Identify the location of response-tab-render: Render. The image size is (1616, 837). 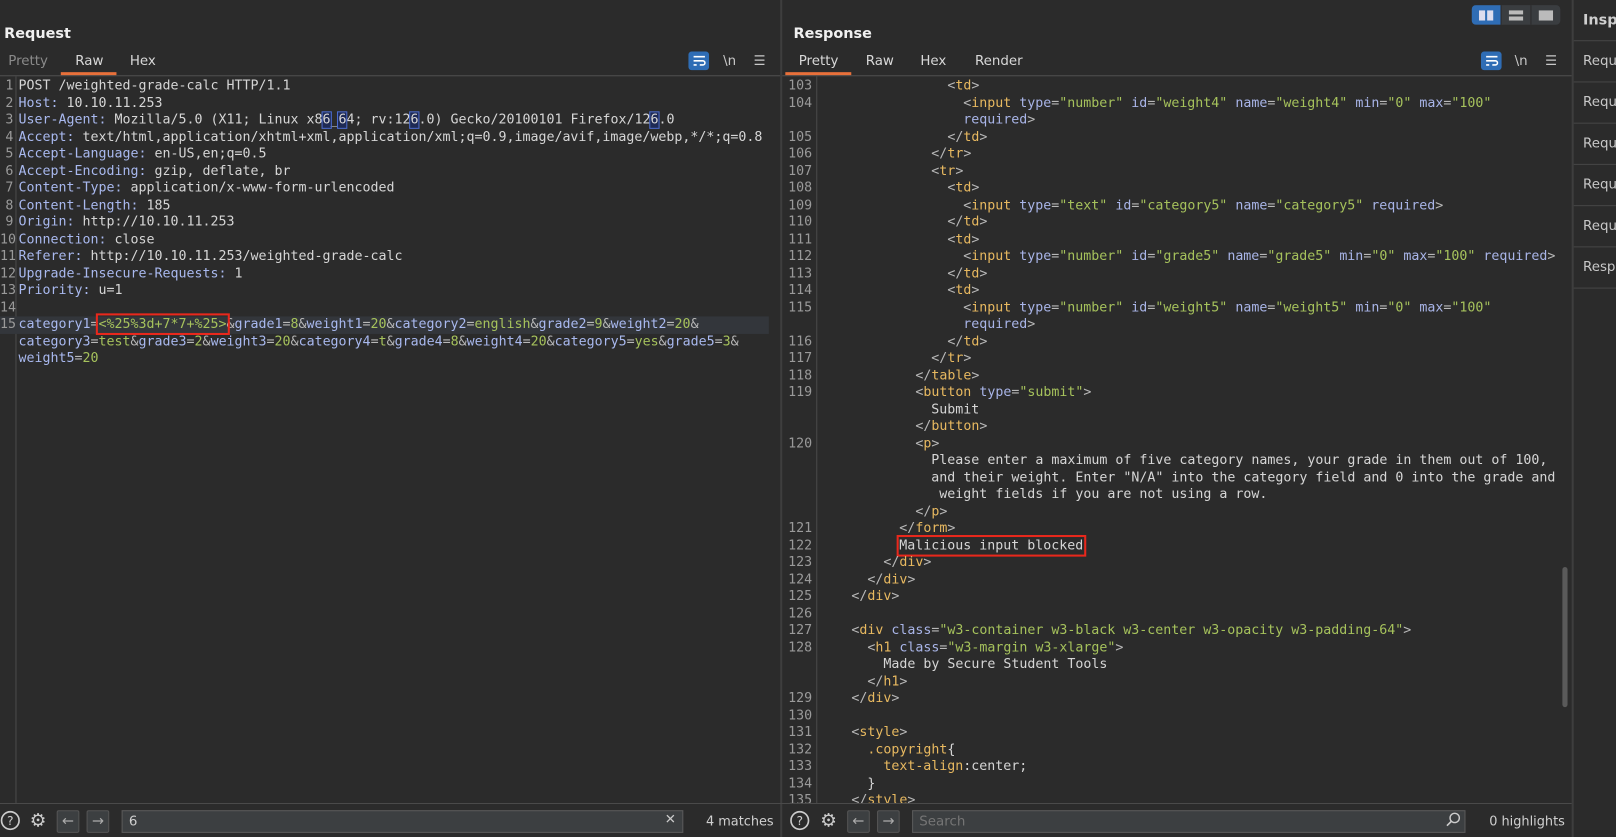
(999, 61).